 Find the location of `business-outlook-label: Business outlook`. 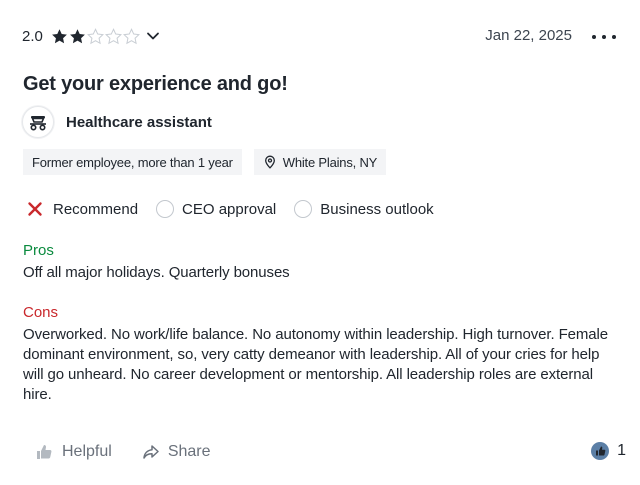

business-outlook-label: Business outlook is located at coordinates (377, 209).